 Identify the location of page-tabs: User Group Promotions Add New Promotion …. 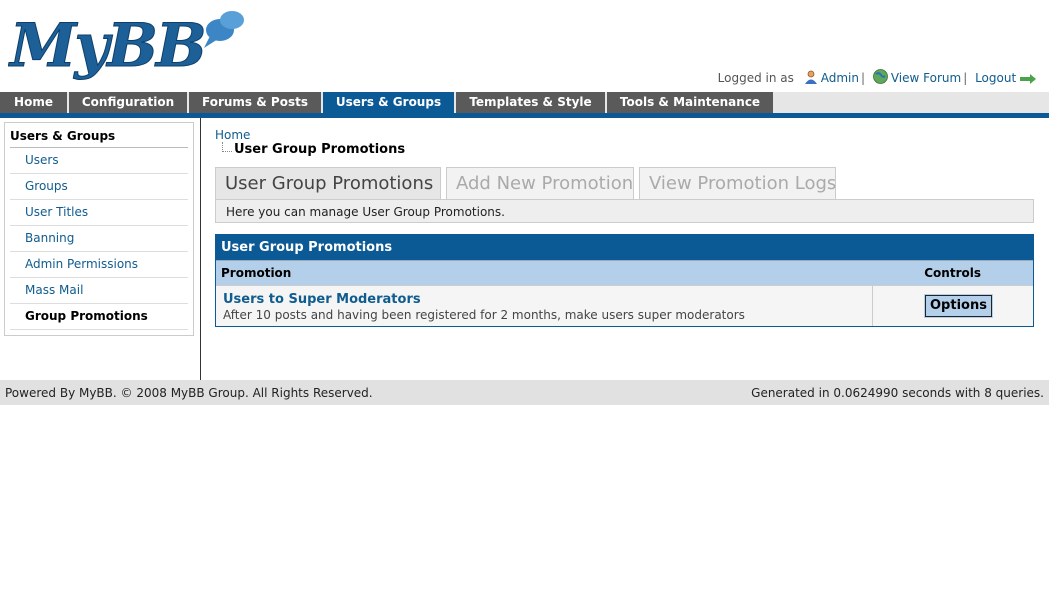
(625, 183).